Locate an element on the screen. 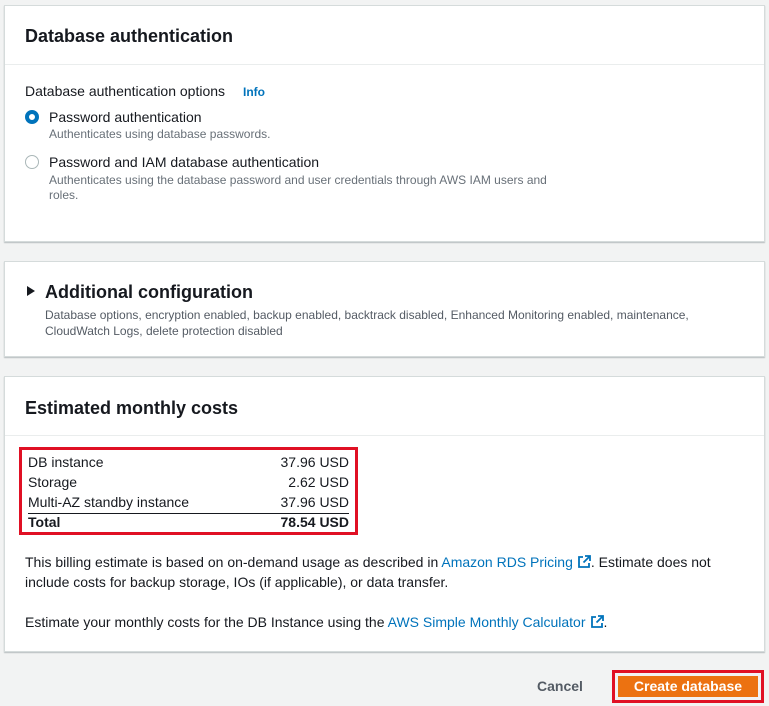 This screenshot has height=706, width=769. amazon-rds-pricing-link: Amazon RDS Pricing is located at coordinates (516, 562).